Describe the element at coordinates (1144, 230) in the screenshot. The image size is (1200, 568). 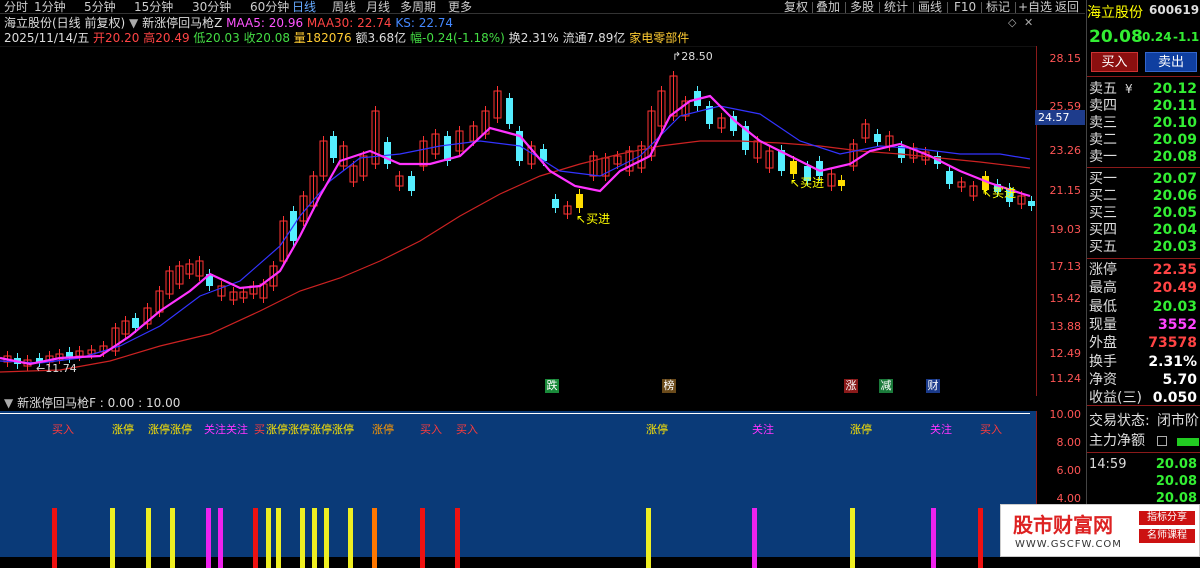
I see `bid-row: 买四 20.04` at that location.